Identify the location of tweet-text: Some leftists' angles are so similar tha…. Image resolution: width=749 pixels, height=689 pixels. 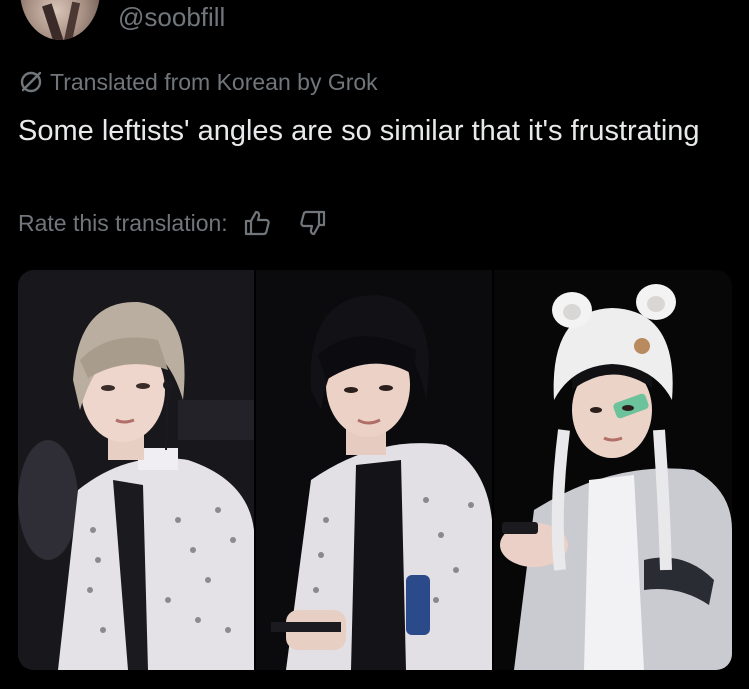
(359, 131).